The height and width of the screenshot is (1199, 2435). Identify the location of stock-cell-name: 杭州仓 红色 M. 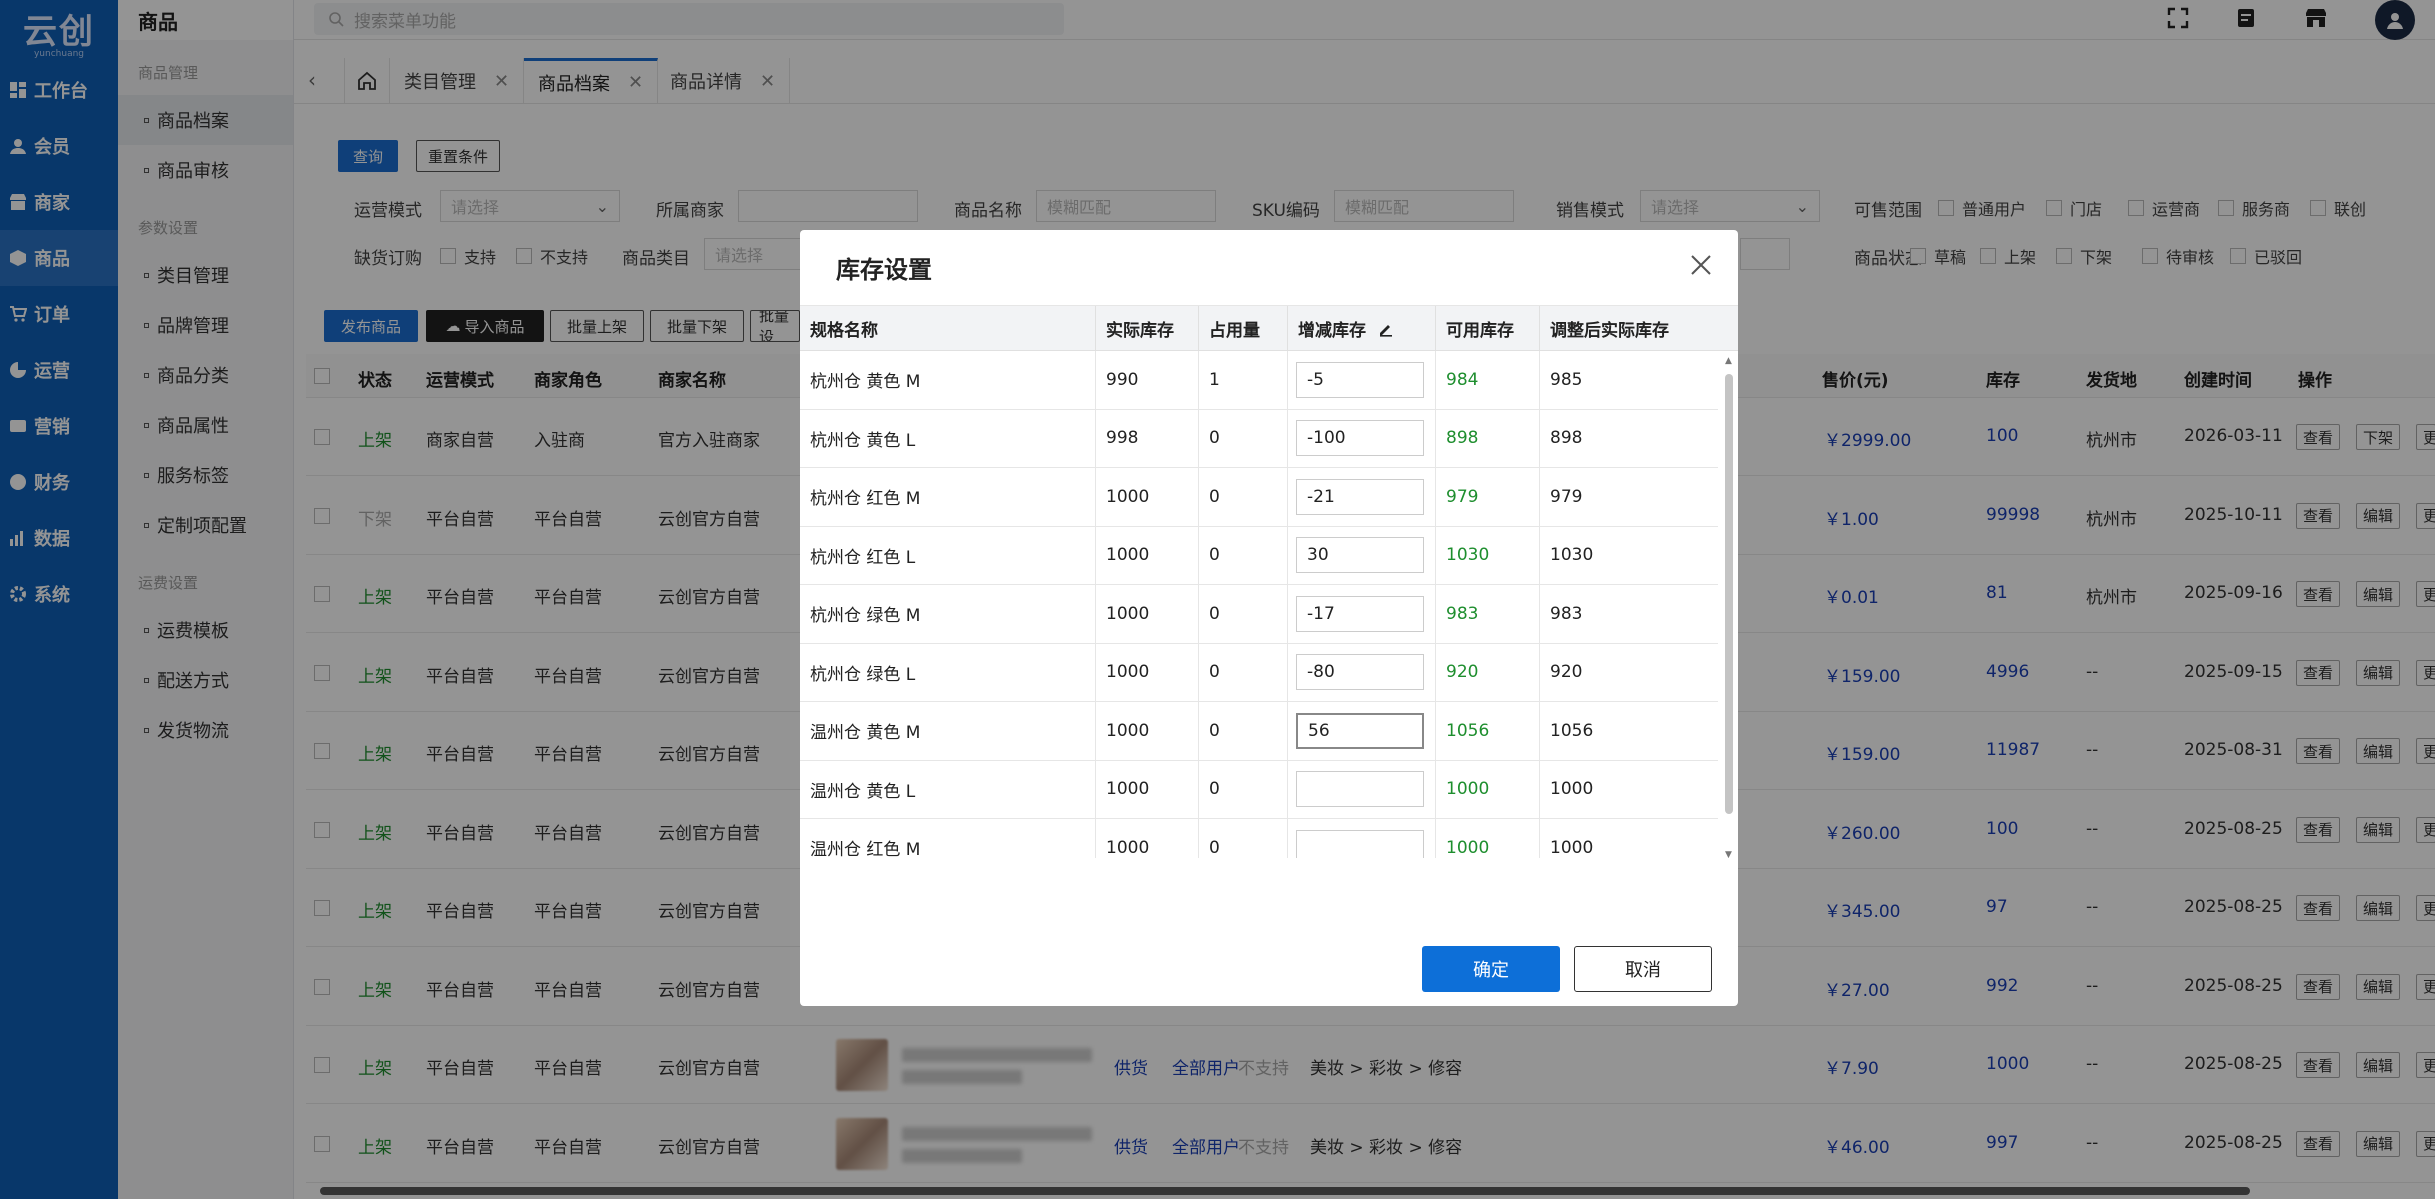
(948, 497).